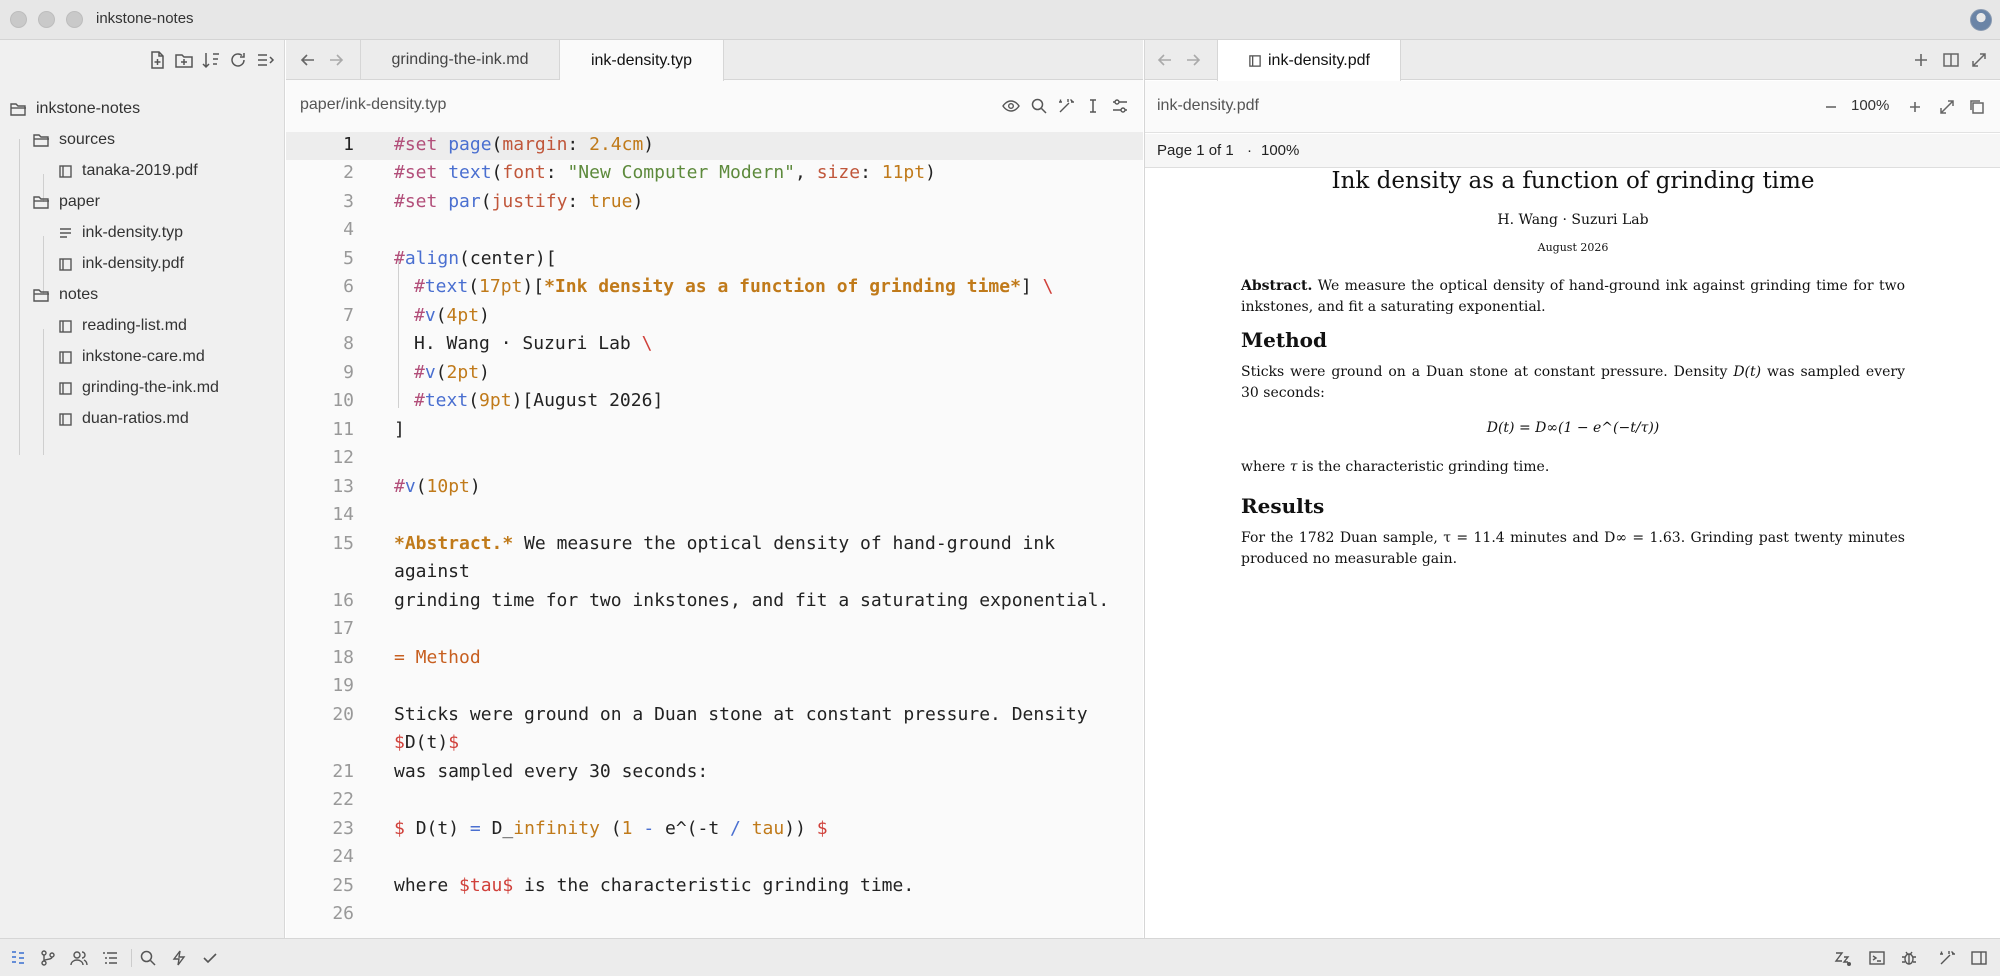 The height and width of the screenshot is (976, 2000). What do you see at coordinates (110, 958) in the screenshot?
I see `outline-icon` at bounding box center [110, 958].